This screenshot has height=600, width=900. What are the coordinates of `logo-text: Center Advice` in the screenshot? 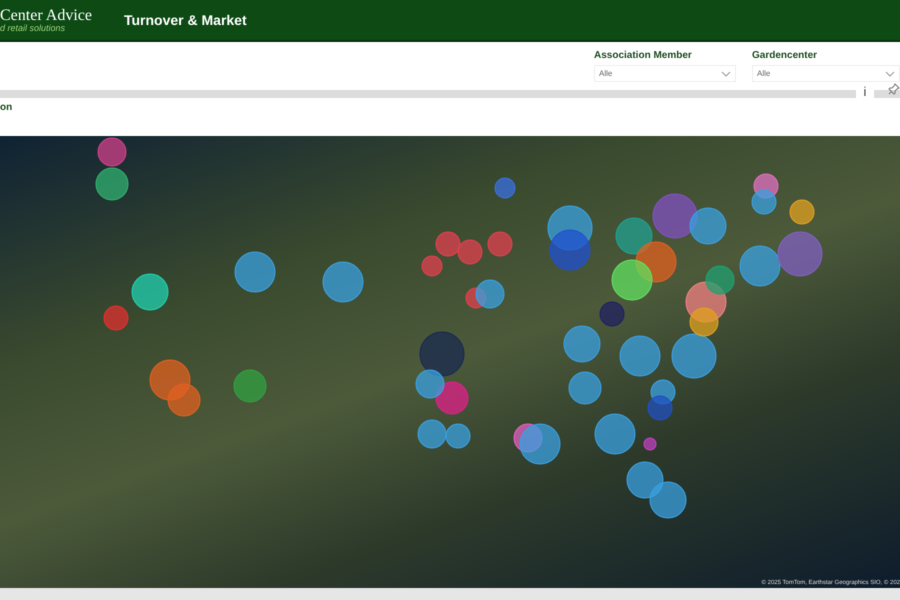 It's located at (46, 16).